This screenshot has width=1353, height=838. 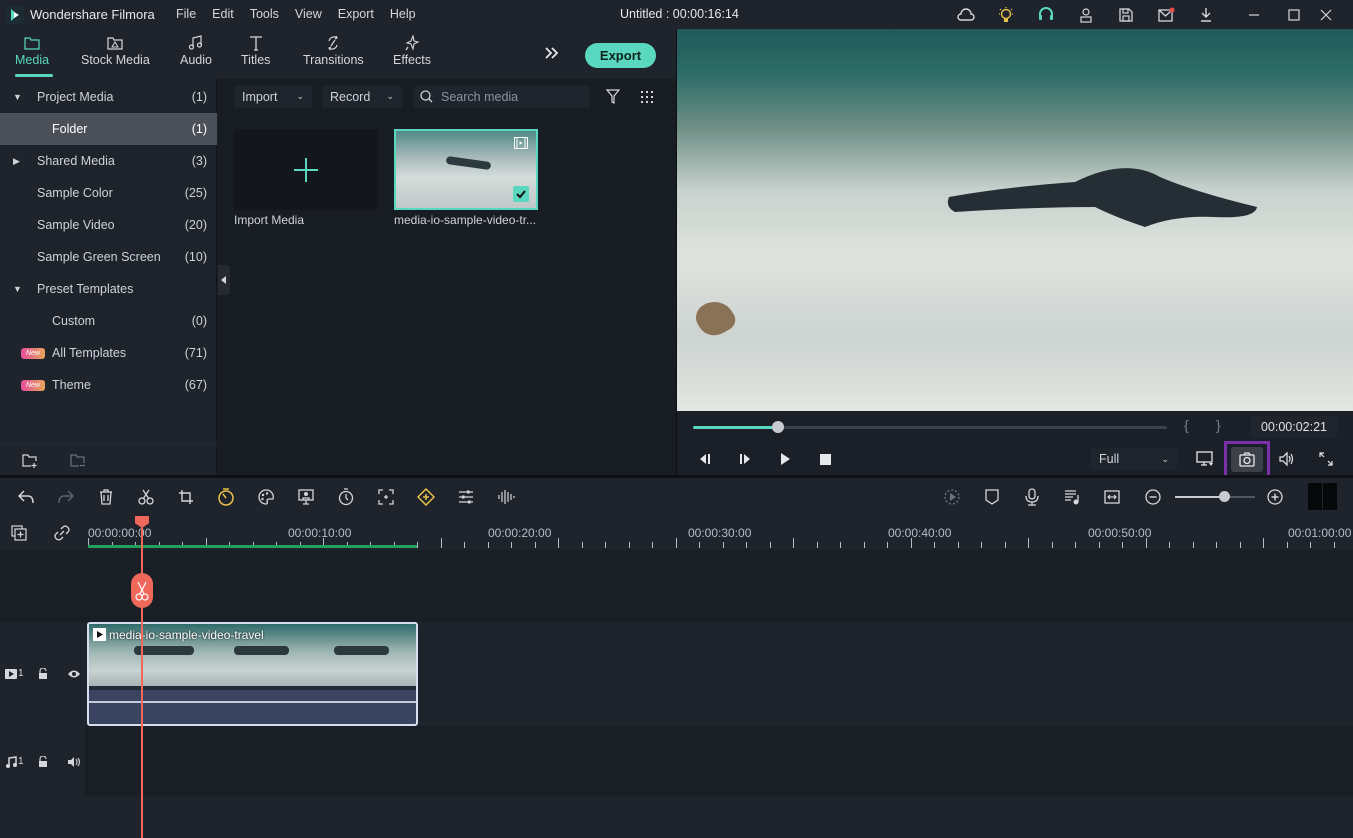 What do you see at coordinates (11, 674) in the screenshot?
I see `video-track-icon` at bounding box center [11, 674].